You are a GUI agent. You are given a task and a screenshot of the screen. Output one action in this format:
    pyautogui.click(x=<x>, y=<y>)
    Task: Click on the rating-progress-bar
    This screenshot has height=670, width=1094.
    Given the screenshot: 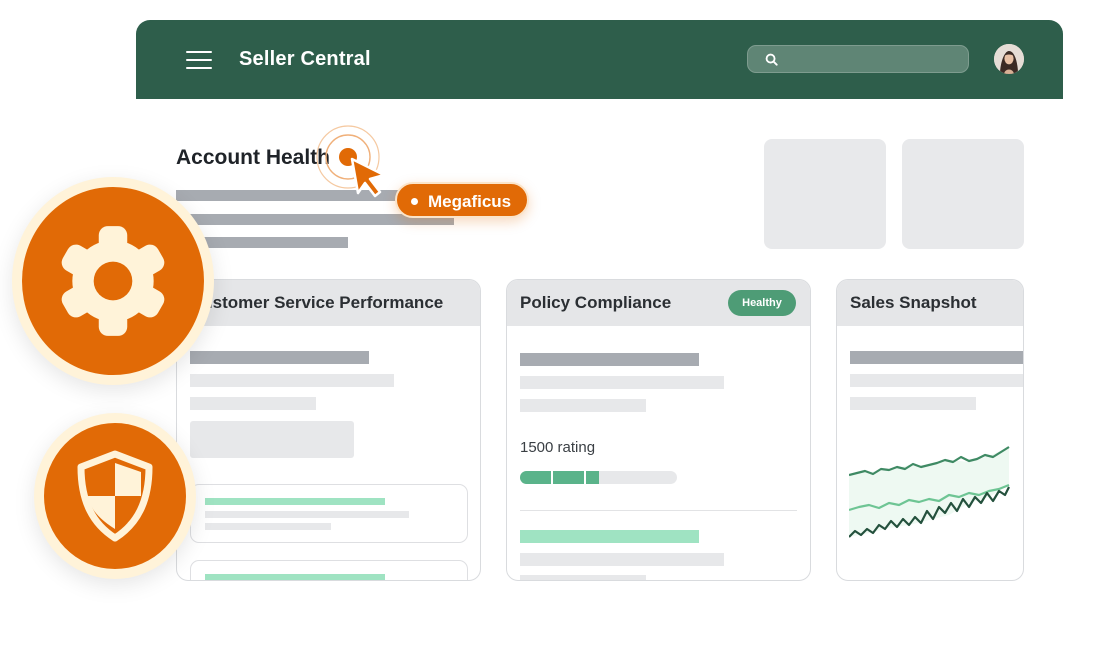 What is the action you would take?
    pyautogui.click(x=598, y=477)
    